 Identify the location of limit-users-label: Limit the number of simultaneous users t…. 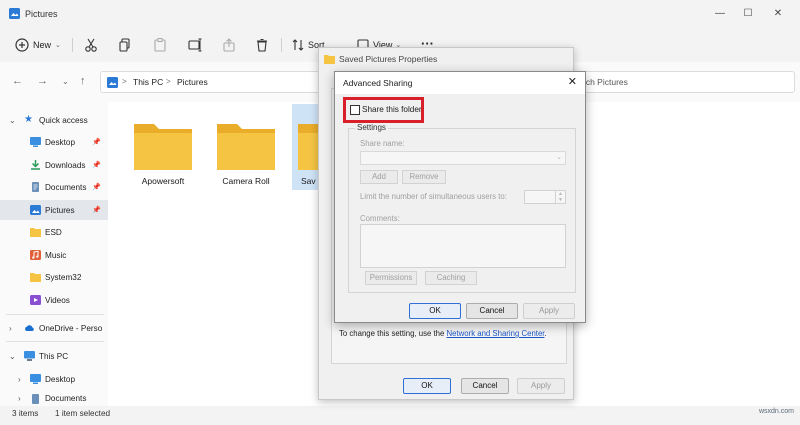
(433, 196).